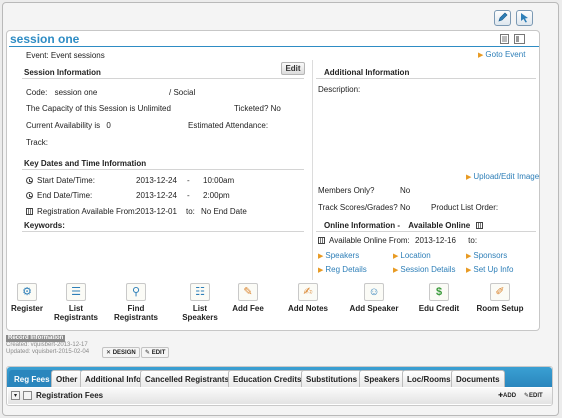 This screenshot has width=562, height=418. What do you see at coordinates (346, 269) in the screenshot?
I see `reg-details-link-label: Reg Details` at bounding box center [346, 269].